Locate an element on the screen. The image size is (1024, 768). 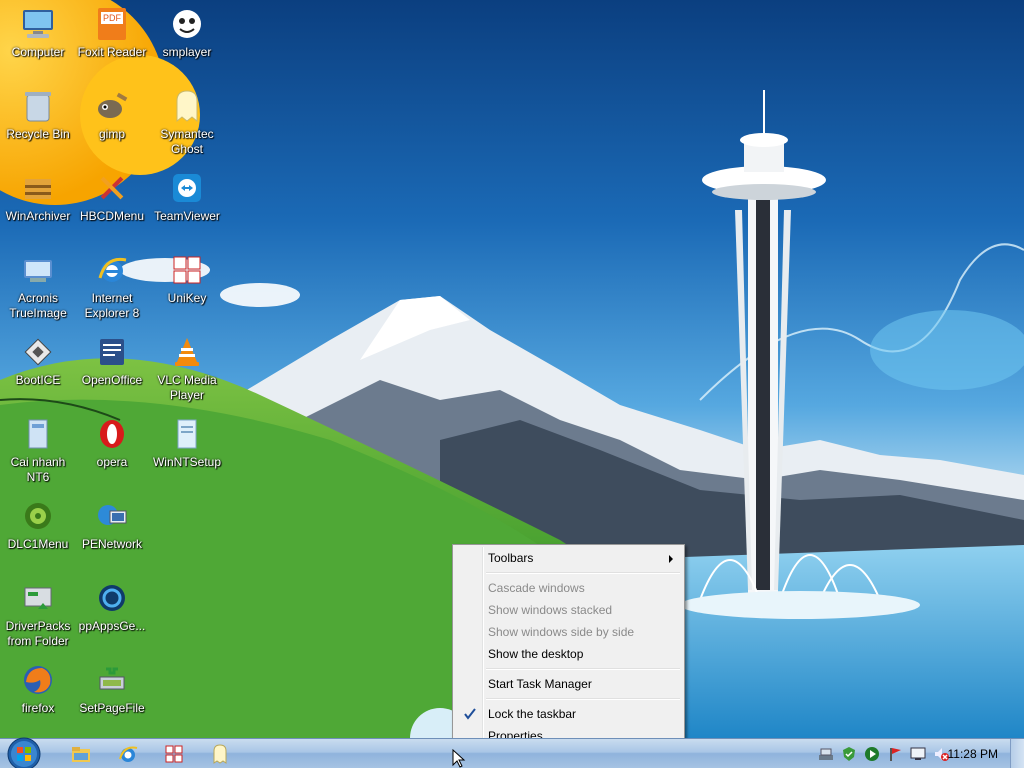
display-icon is located at coordinates (918, 754).